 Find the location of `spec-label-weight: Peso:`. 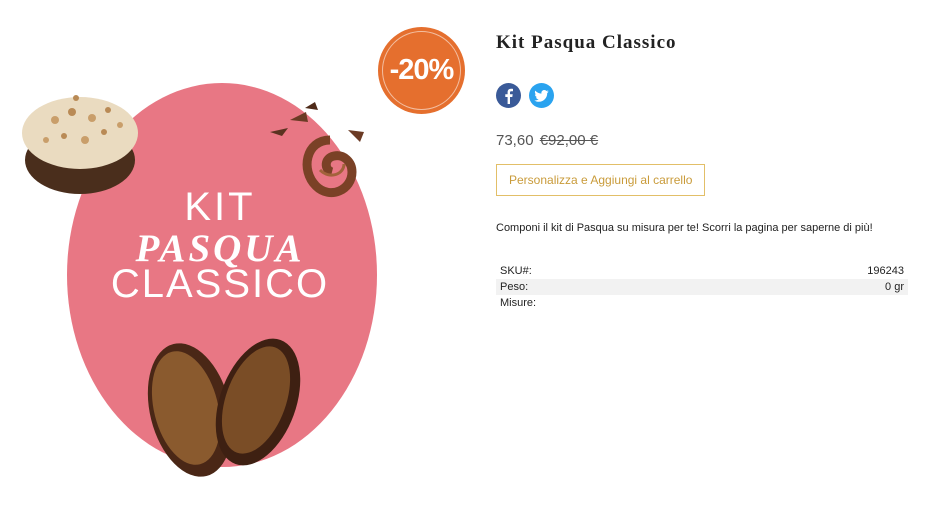

spec-label-weight: Peso: is located at coordinates (598, 287).